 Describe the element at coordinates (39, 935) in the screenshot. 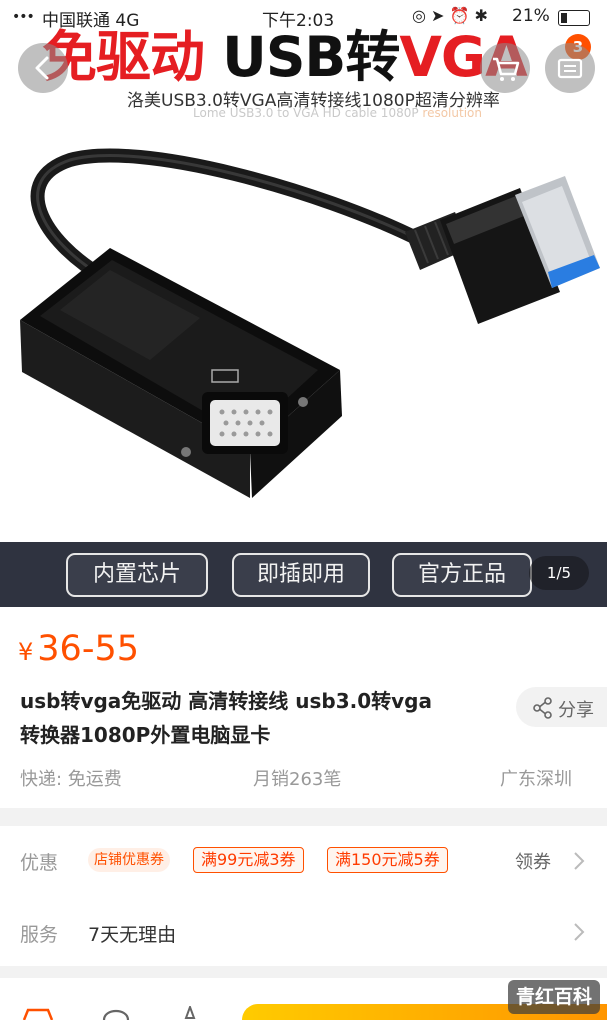

I see `service-label: 服务` at that location.